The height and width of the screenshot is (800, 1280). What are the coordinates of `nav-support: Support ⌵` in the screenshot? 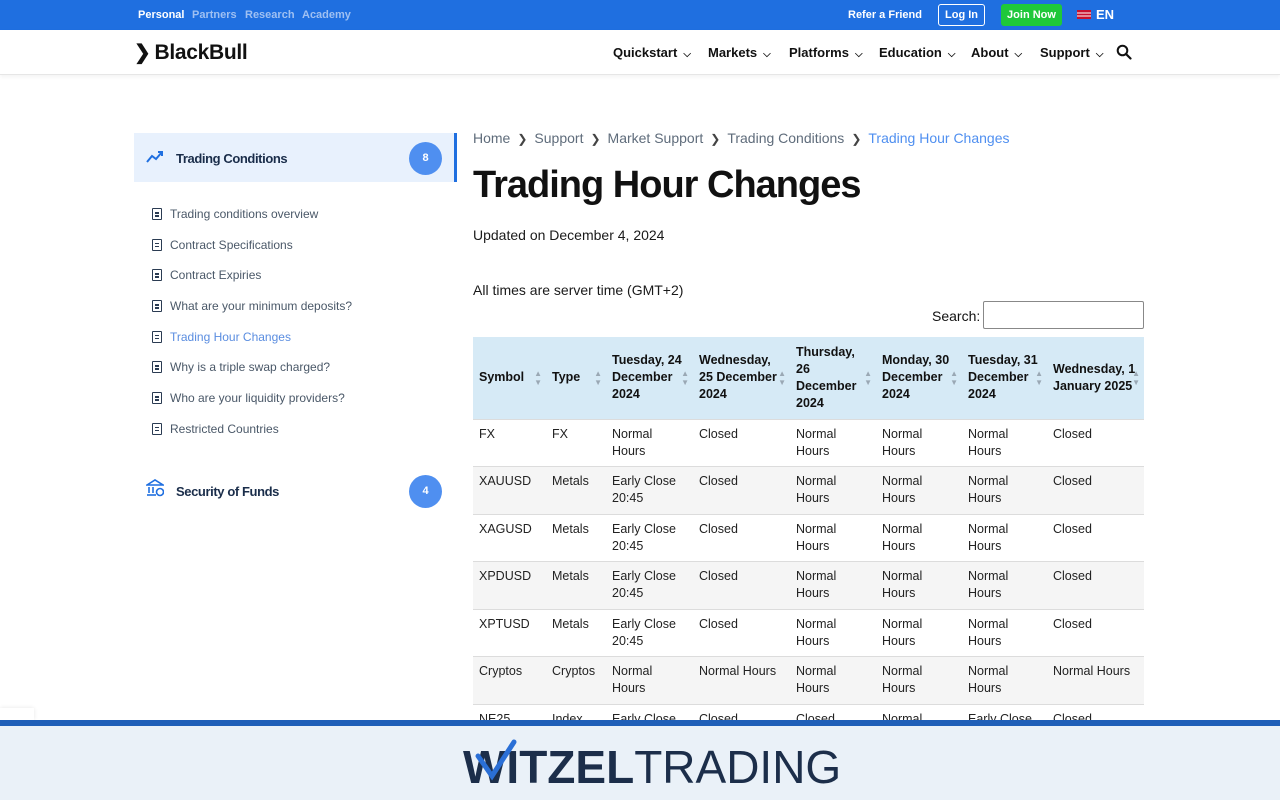 It's located at (1071, 52).